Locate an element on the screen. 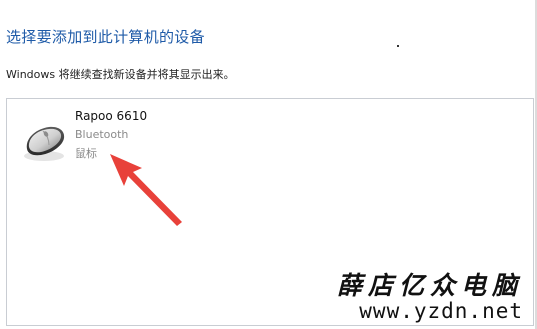 The width and height of the screenshot is (537, 329). page-title: 选择要添加到此计算机的设备 is located at coordinates (105, 37).